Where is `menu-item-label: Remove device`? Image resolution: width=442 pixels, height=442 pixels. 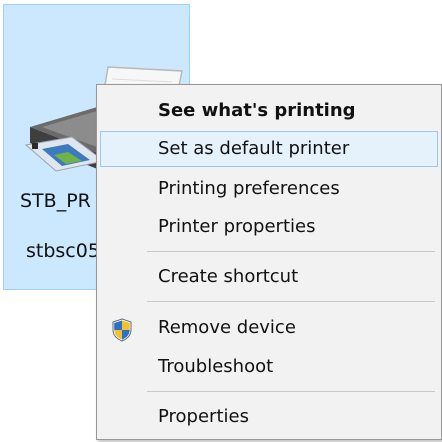 menu-item-label: Remove device is located at coordinates (227, 327).